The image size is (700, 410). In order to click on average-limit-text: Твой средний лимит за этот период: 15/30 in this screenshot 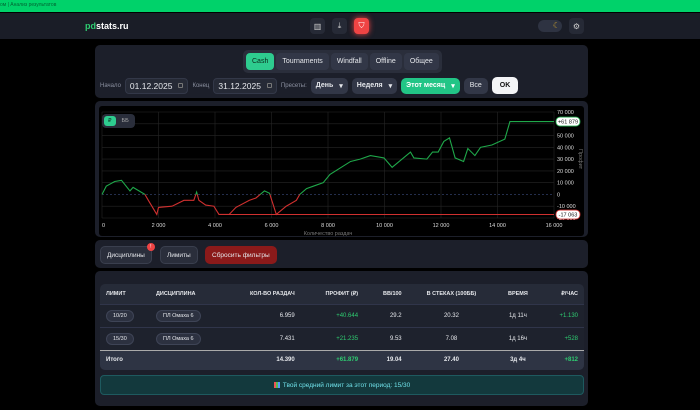, I will do `click(346, 385)`.